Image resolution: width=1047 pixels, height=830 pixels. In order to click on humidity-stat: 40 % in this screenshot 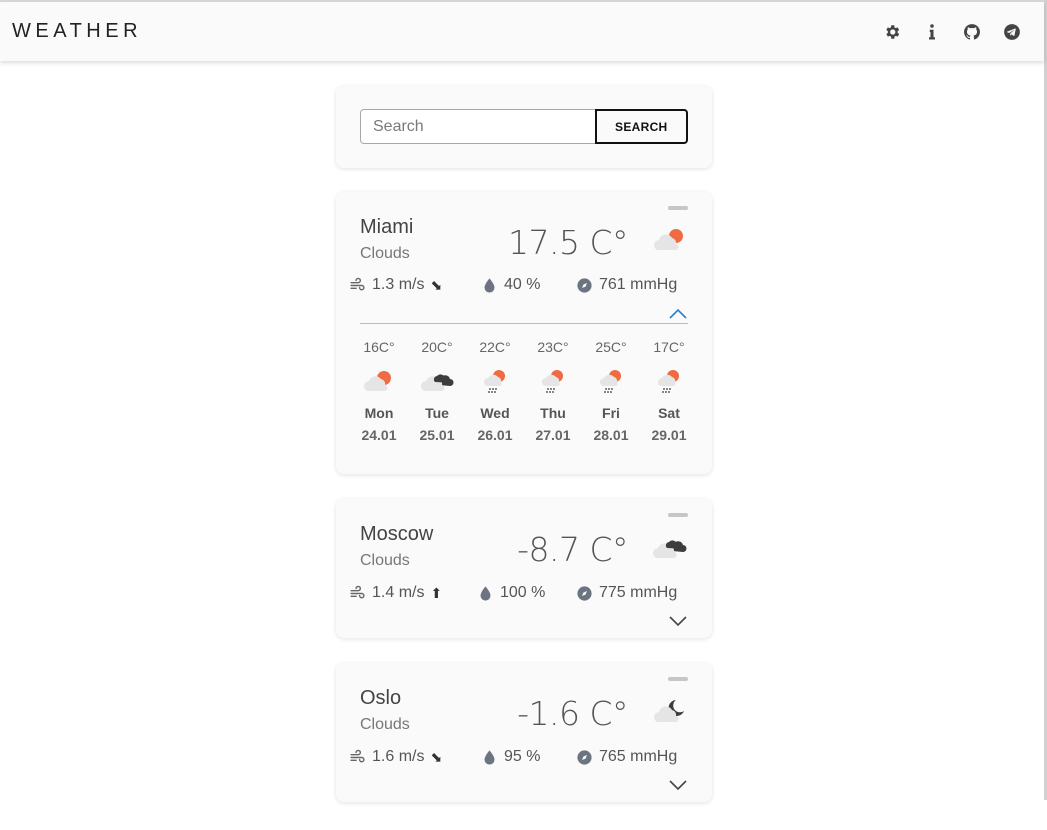, I will do `click(510, 285)`.